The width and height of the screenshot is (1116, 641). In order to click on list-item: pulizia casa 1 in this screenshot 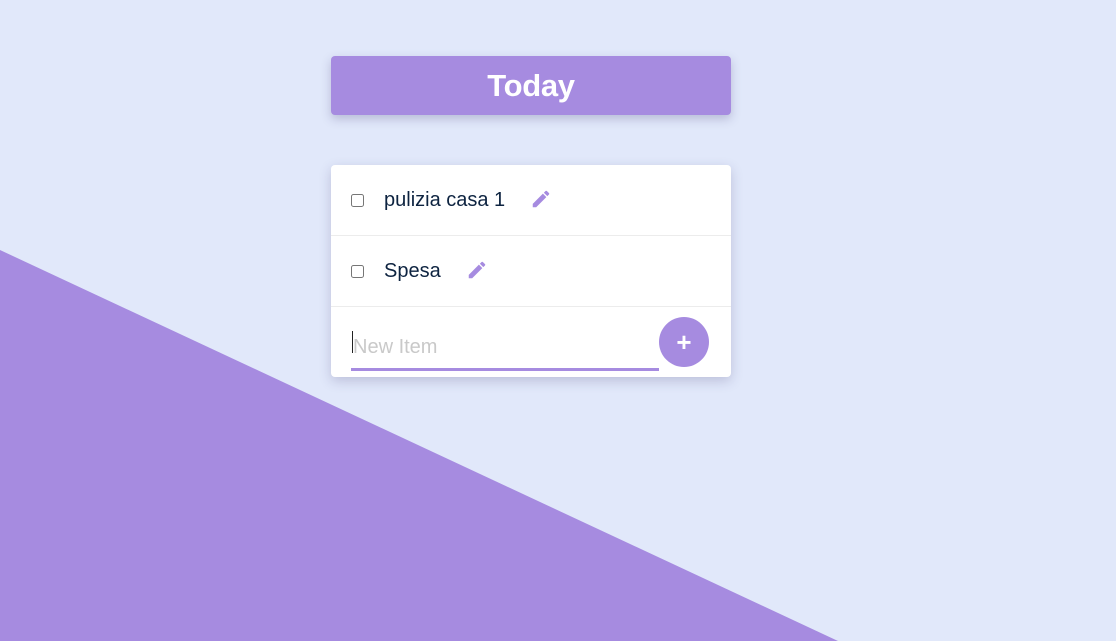, I will do `click(531, 200)`.